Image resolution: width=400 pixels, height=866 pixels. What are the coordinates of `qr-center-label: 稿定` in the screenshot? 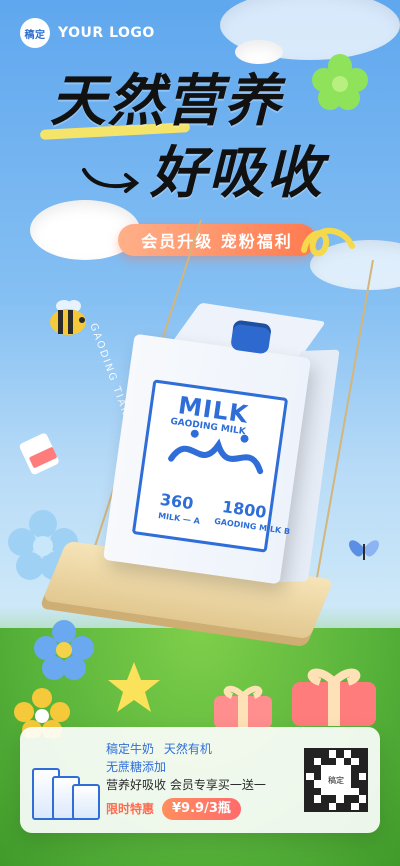 It's located at (336, 780).